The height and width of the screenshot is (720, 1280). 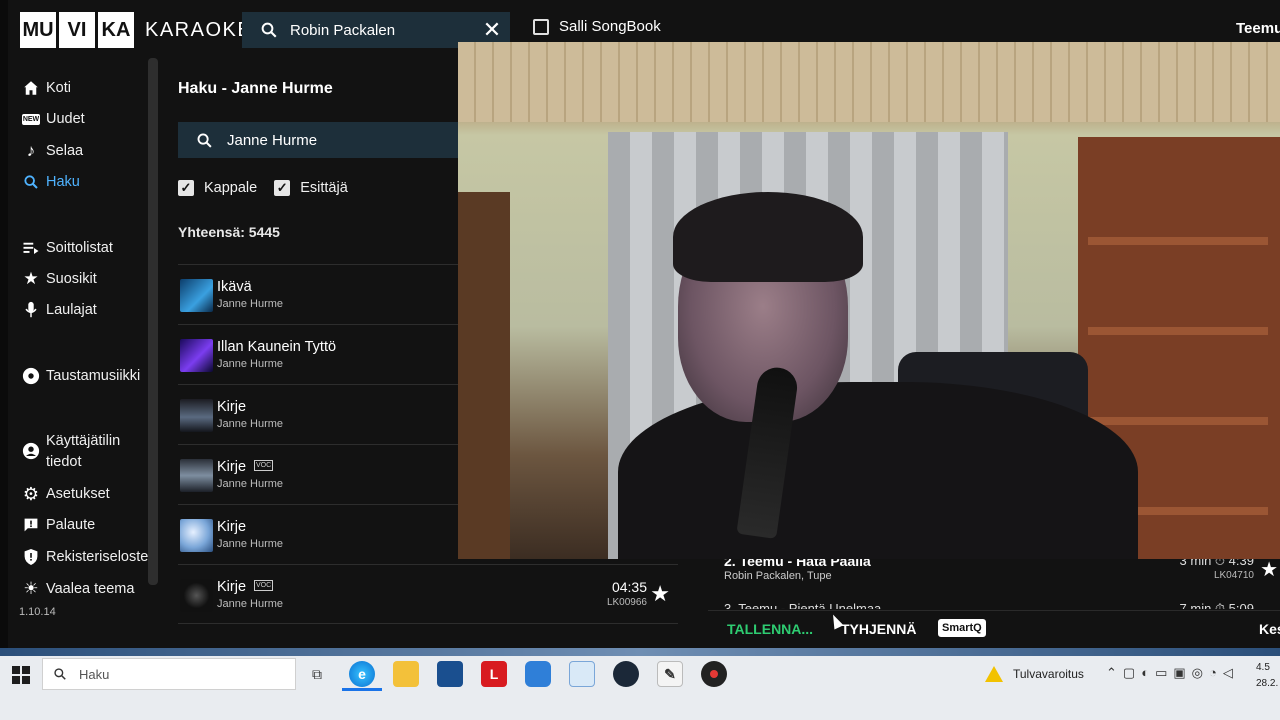 I want to click on sidebar-item-kayttajatili: Käyttäjätilin tiedot, so click(x=70, y=452).